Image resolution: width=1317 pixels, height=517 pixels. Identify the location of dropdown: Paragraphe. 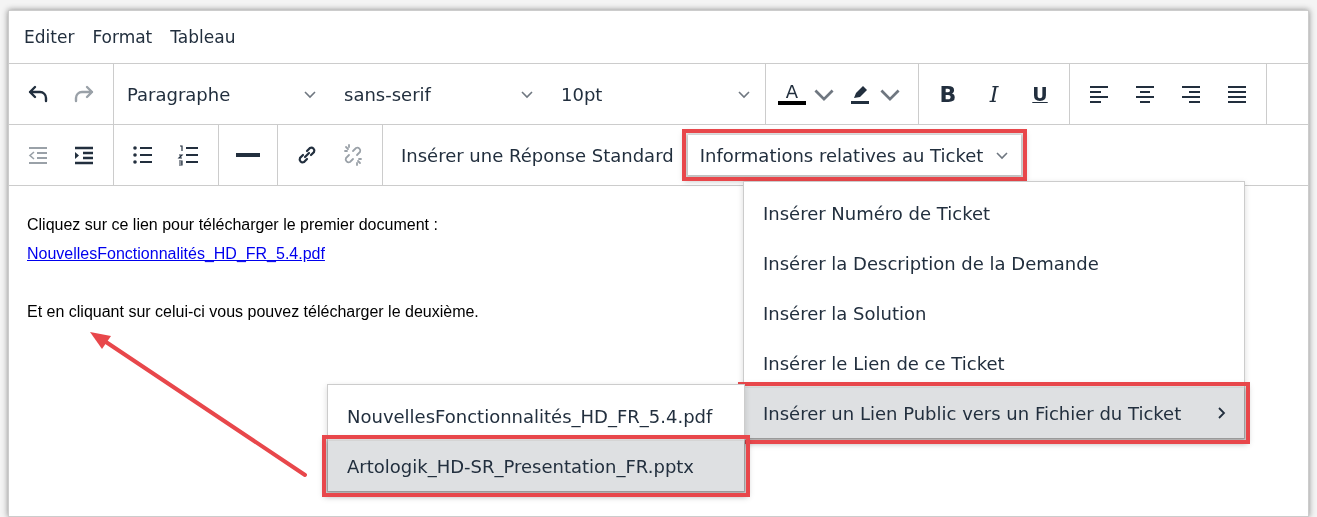
(222, 94).